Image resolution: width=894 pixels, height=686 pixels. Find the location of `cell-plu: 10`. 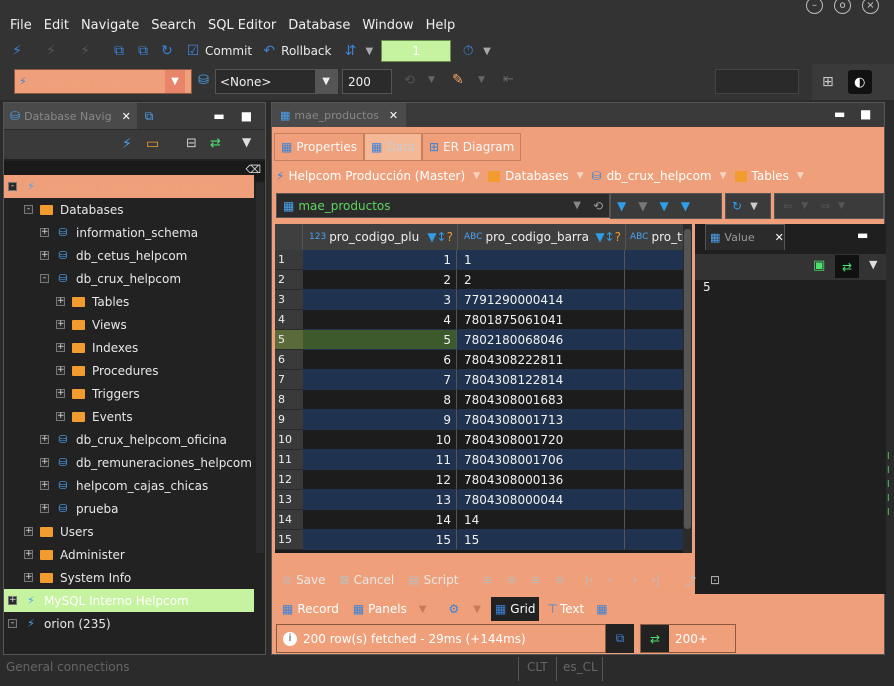

cell-plu: 10 is located at coordinates (380, 440).